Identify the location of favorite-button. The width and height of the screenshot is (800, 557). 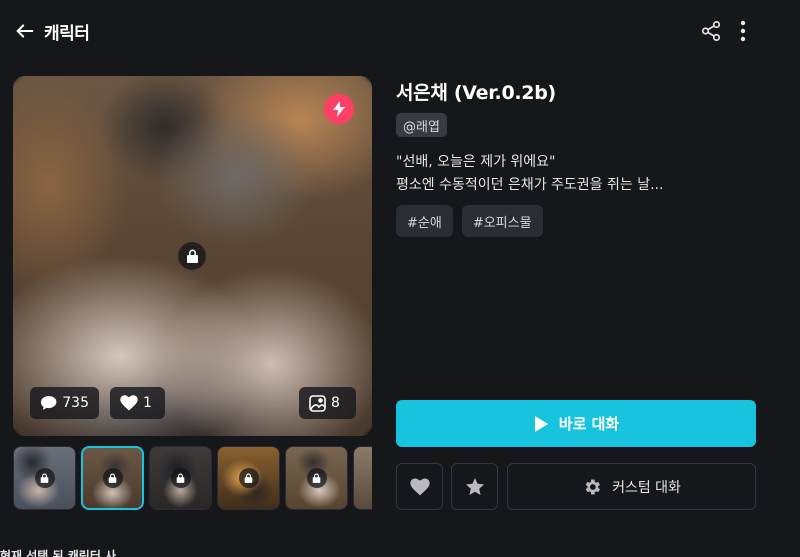
(474, 486).